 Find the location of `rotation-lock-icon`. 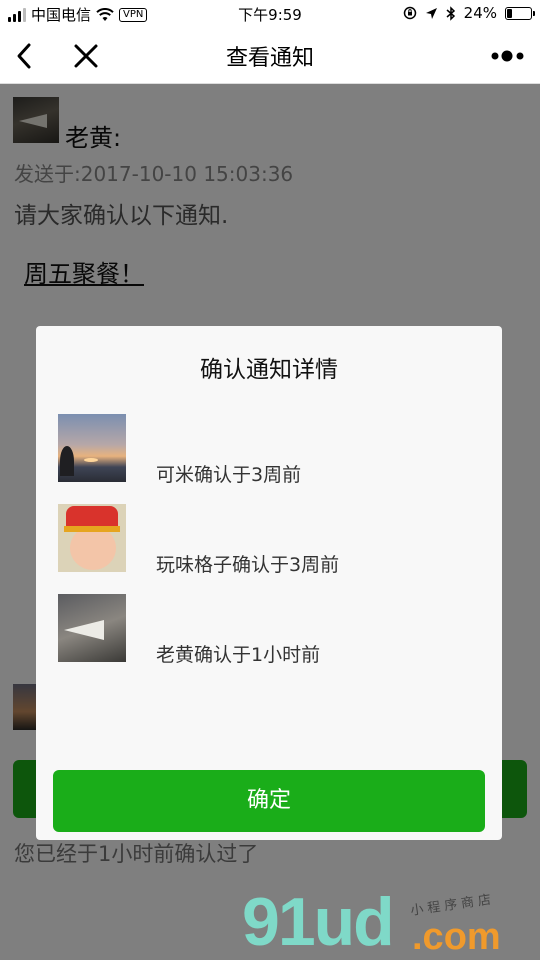

rotation-lock-icon is located at coordinates (409, 13).